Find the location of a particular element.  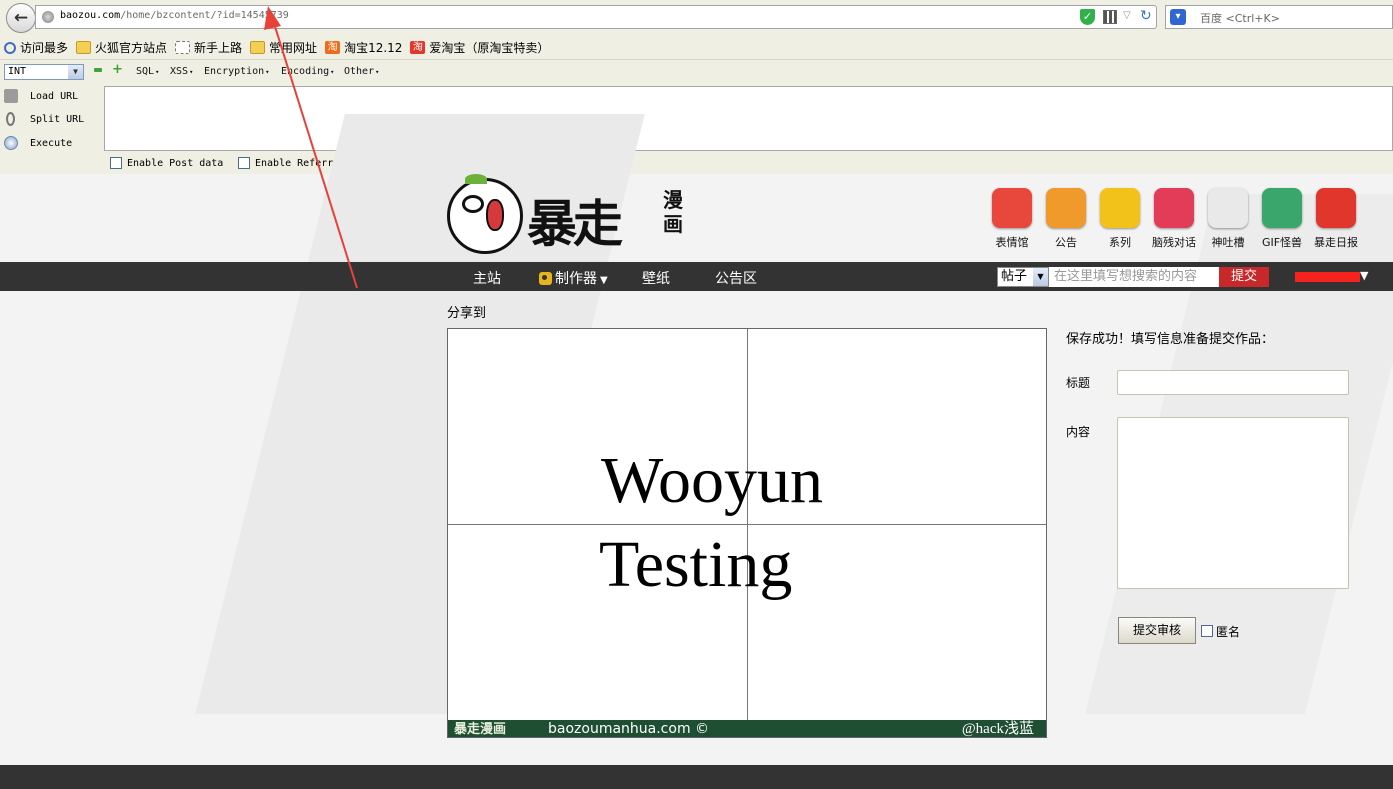

back-arrow-icon: ← is located at coordinates (21, 18).